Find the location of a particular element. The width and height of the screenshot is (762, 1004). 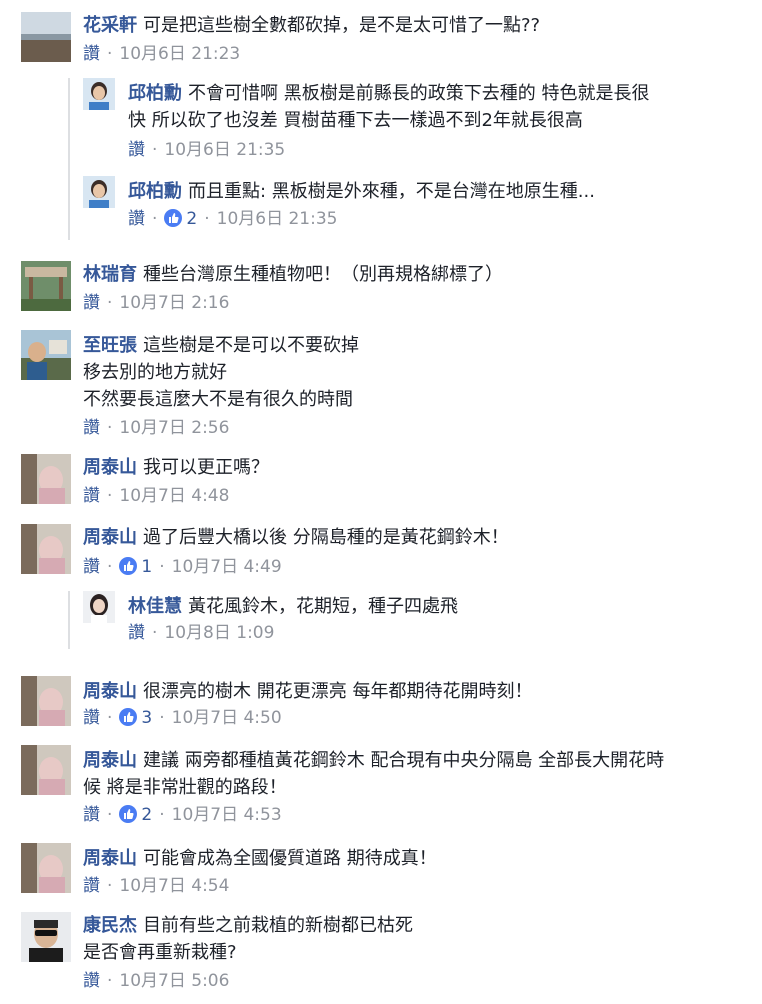

comment-meta: 讚 · 10月6日 21:35 is located at coordinates (207, 150).